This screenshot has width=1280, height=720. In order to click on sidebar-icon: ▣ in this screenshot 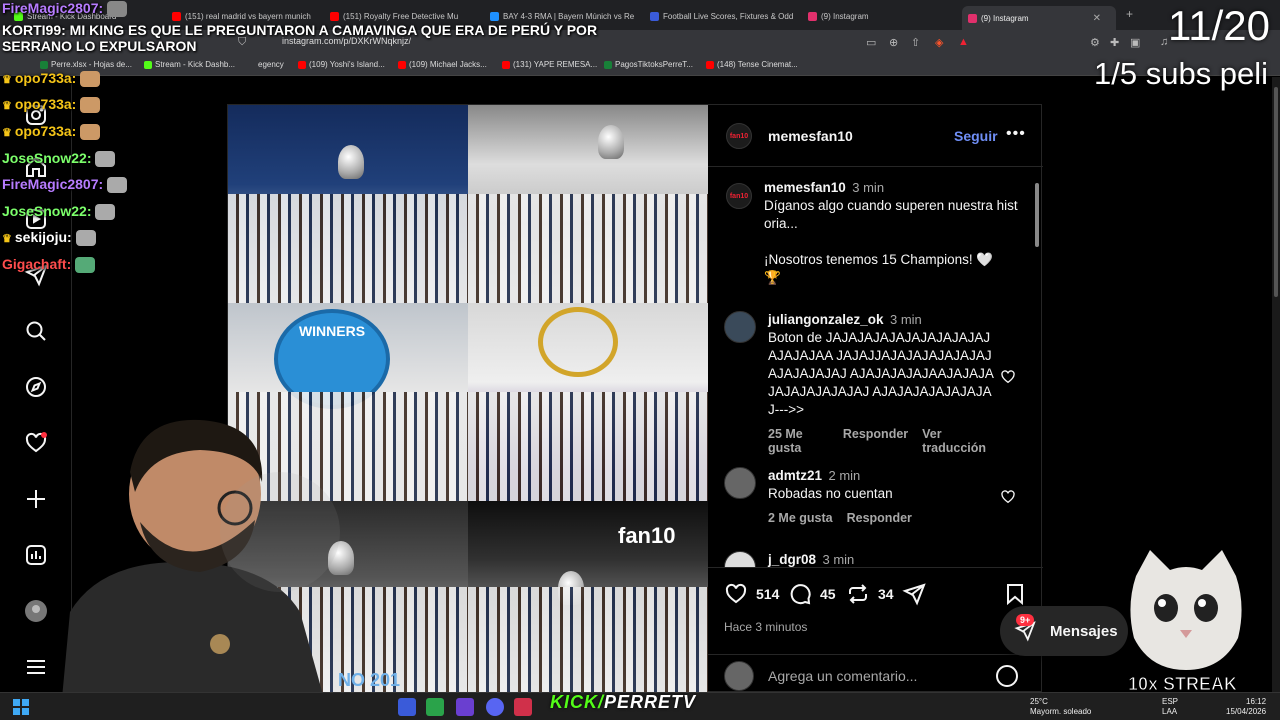, I will do `click(1135, 42)`.